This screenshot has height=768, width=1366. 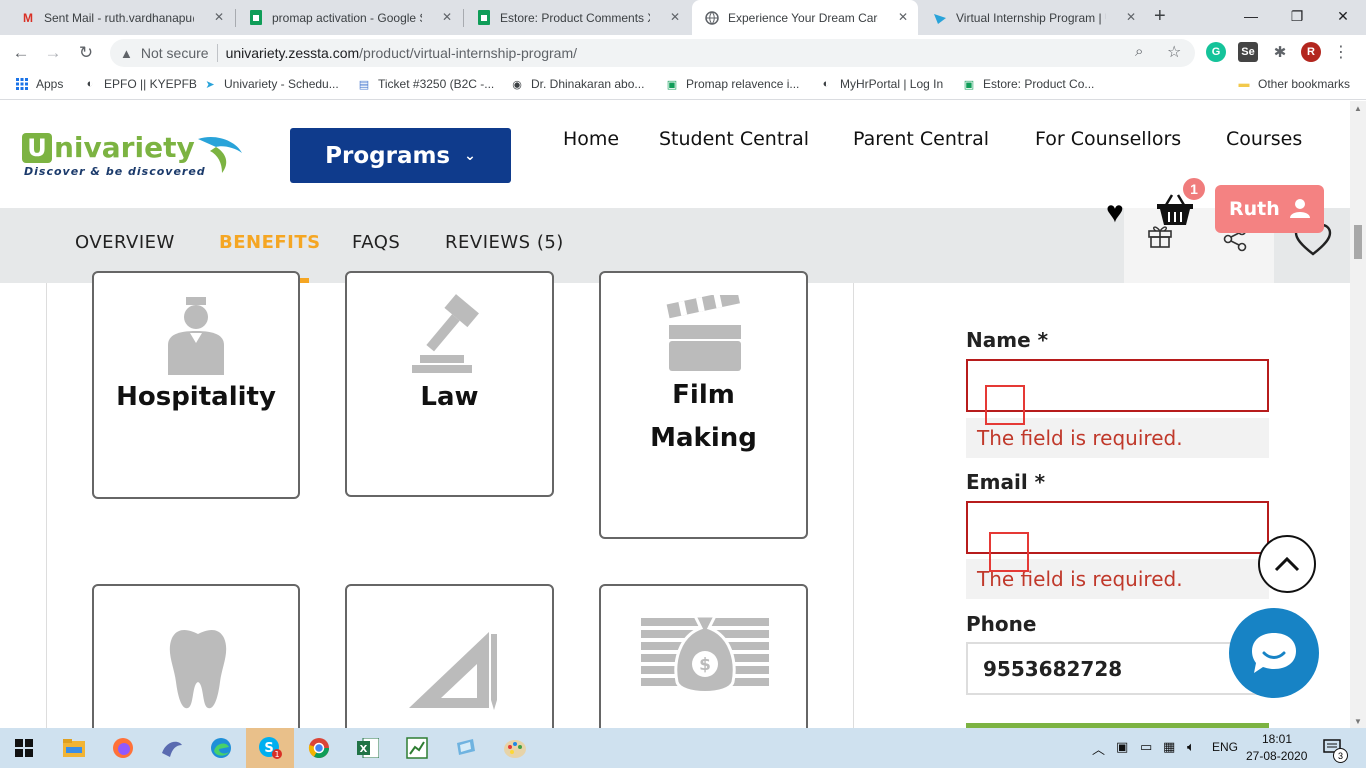 I want to click on scroll-to-top-button, so click(x=1287, y=564).